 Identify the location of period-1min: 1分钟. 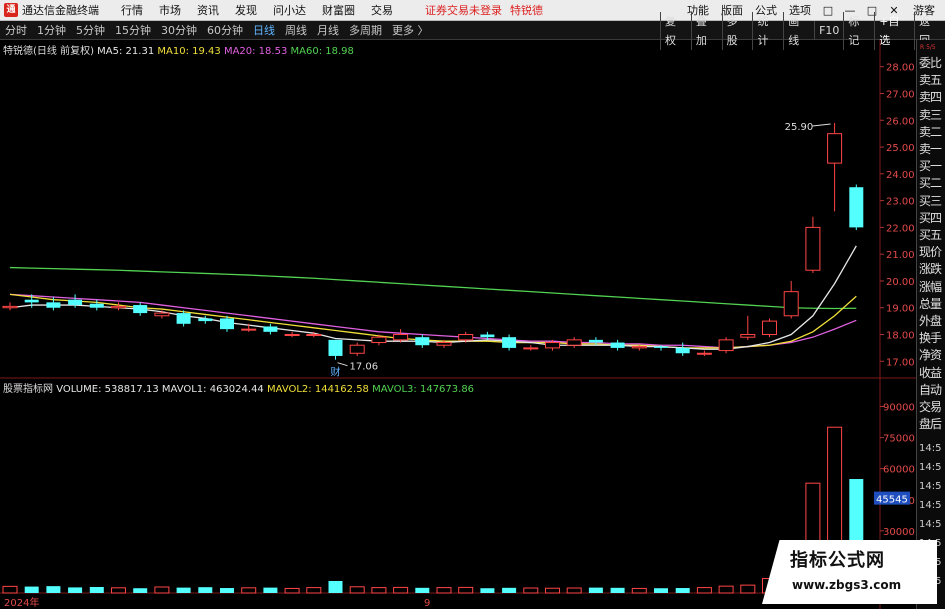
(51, 30).